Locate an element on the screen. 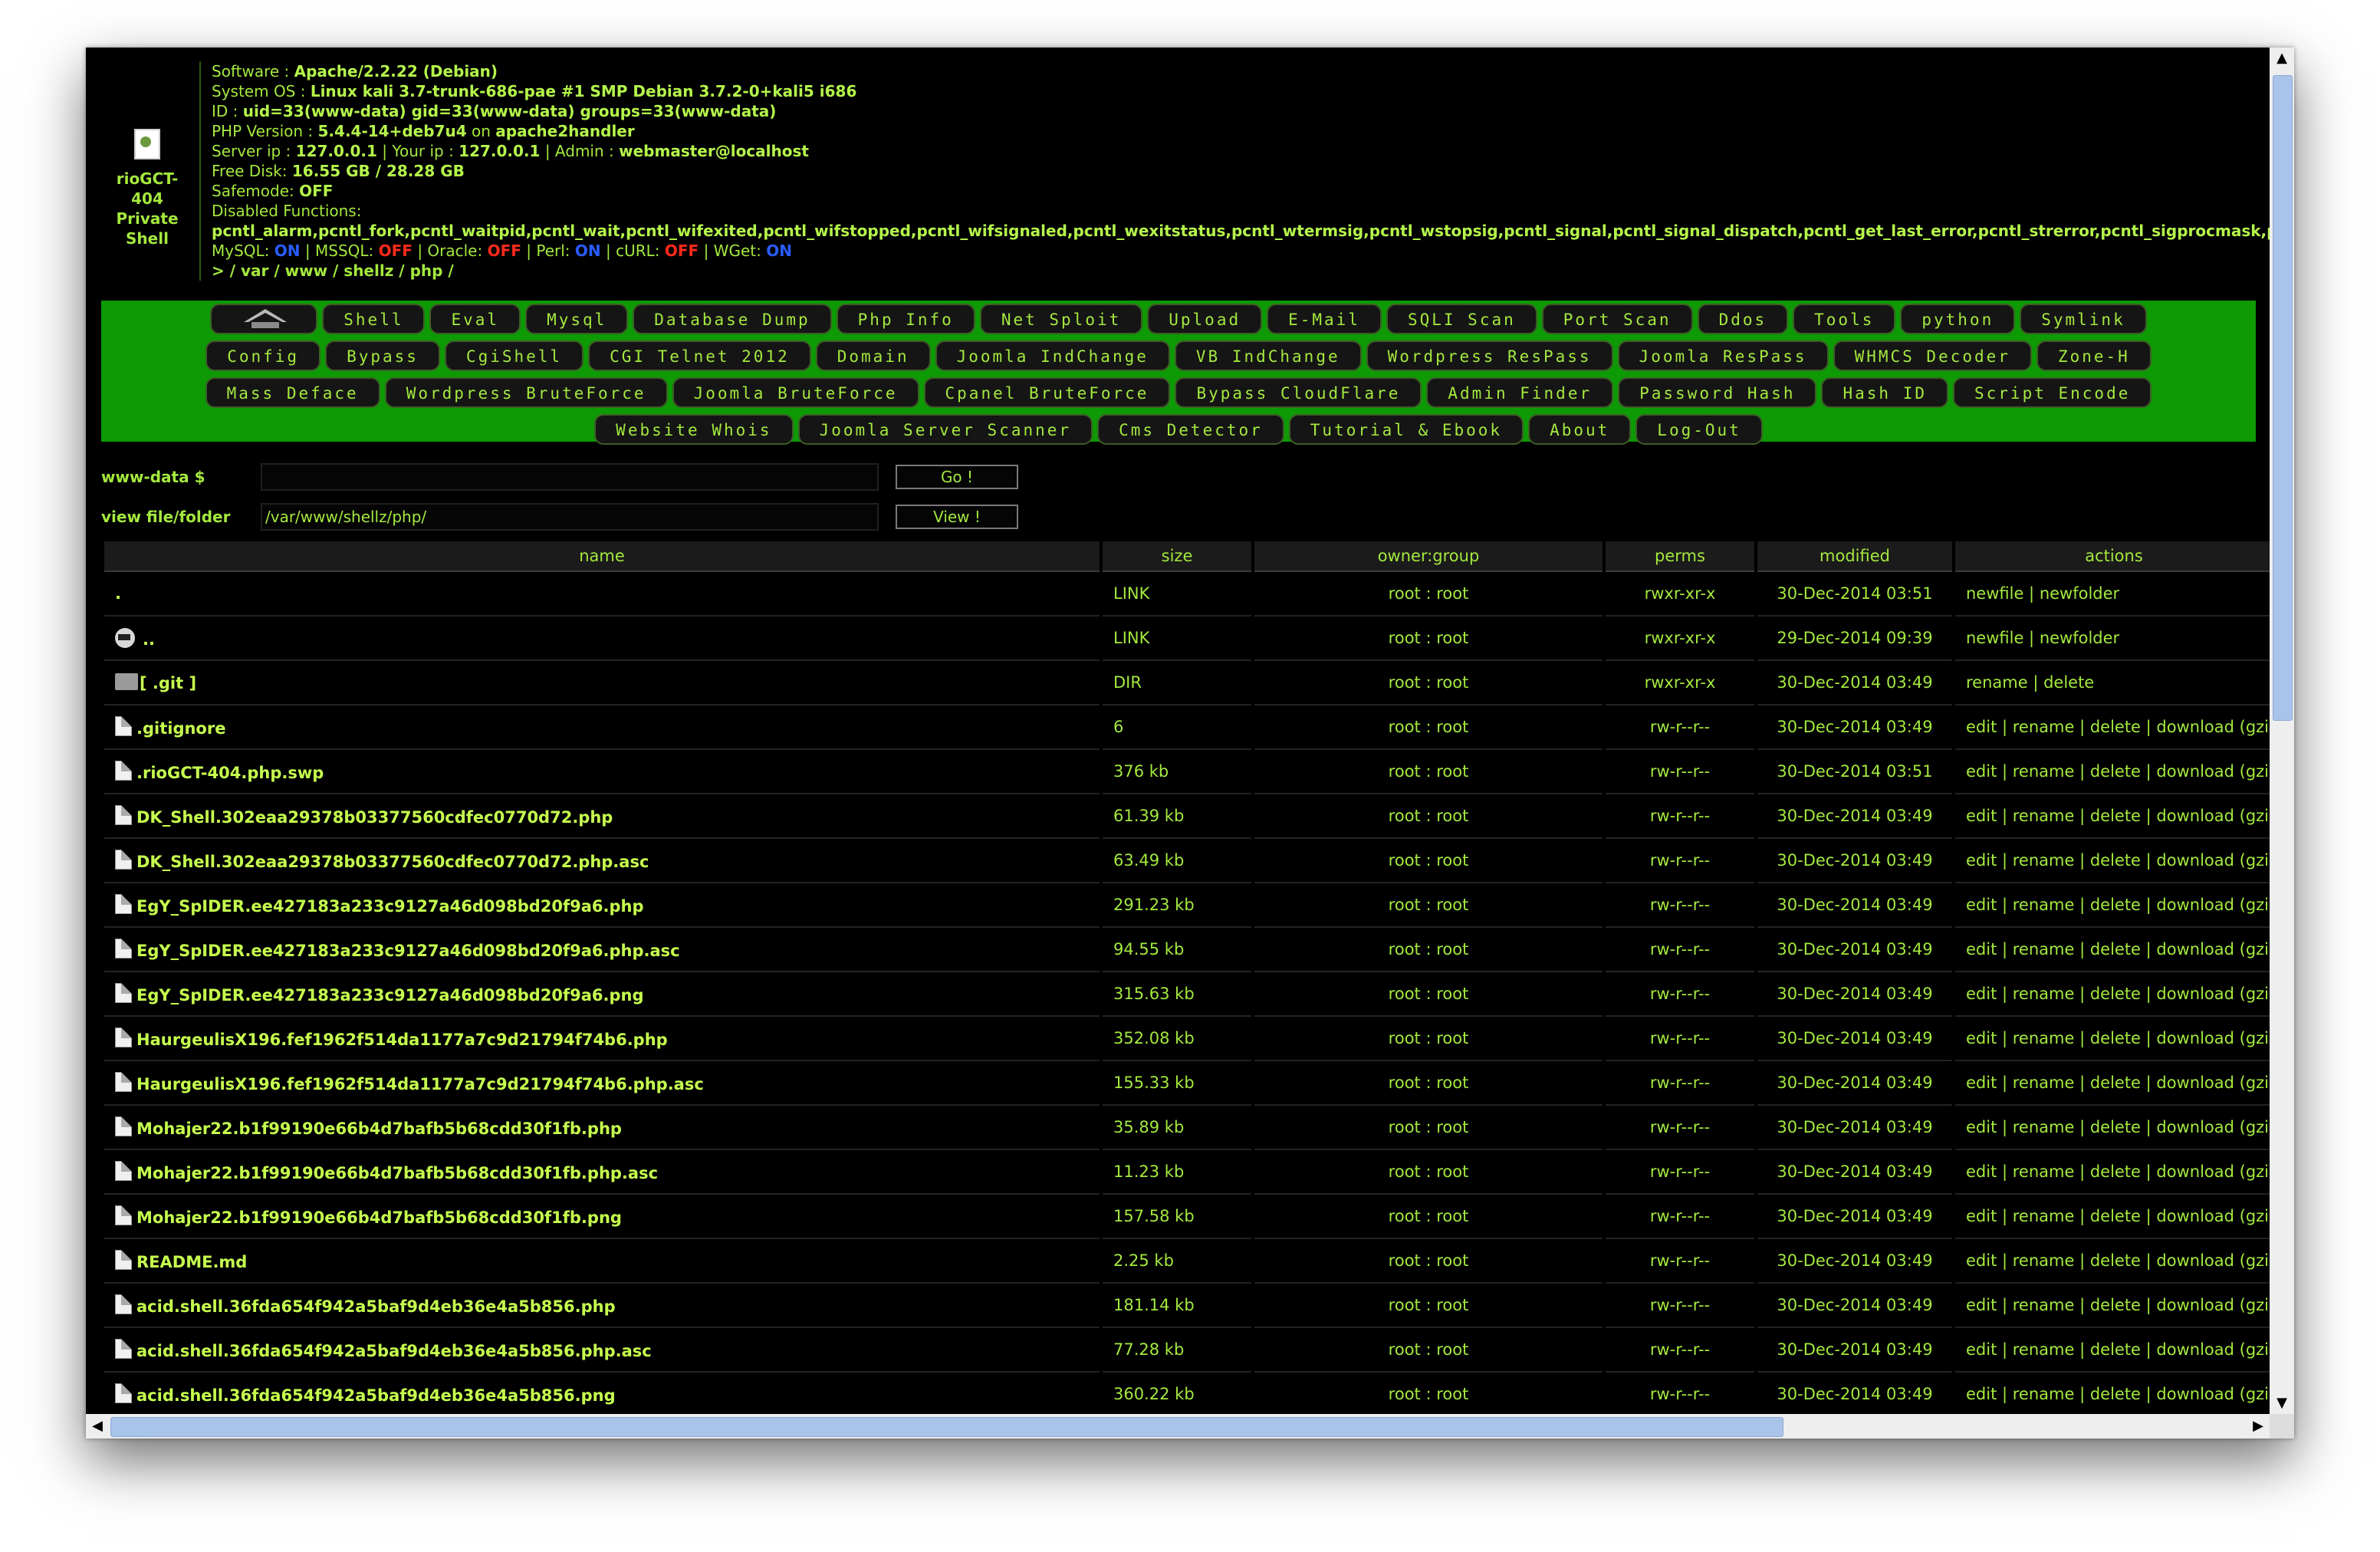 This screenshot has height=1552, width=2380. menu-mysql-button: Mysql is located at coordinates (577, 319).